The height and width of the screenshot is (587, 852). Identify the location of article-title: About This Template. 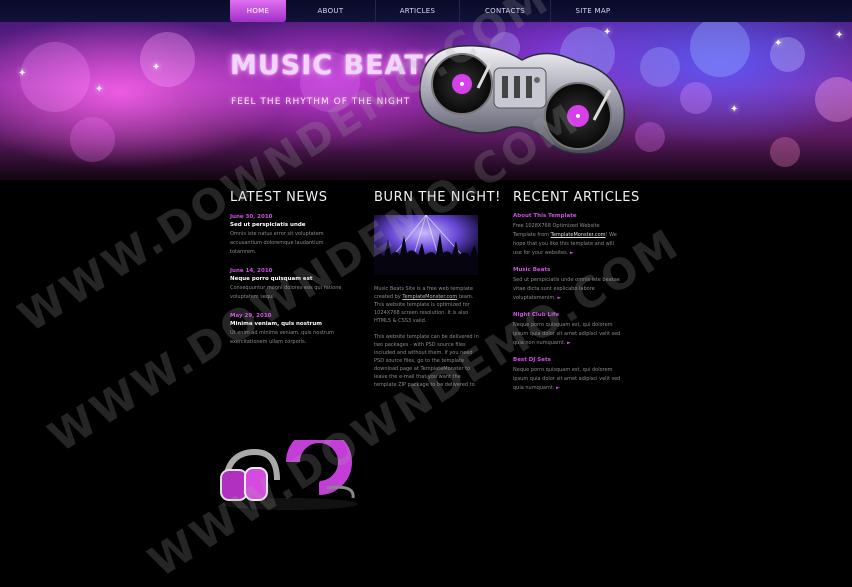
(567, 216).